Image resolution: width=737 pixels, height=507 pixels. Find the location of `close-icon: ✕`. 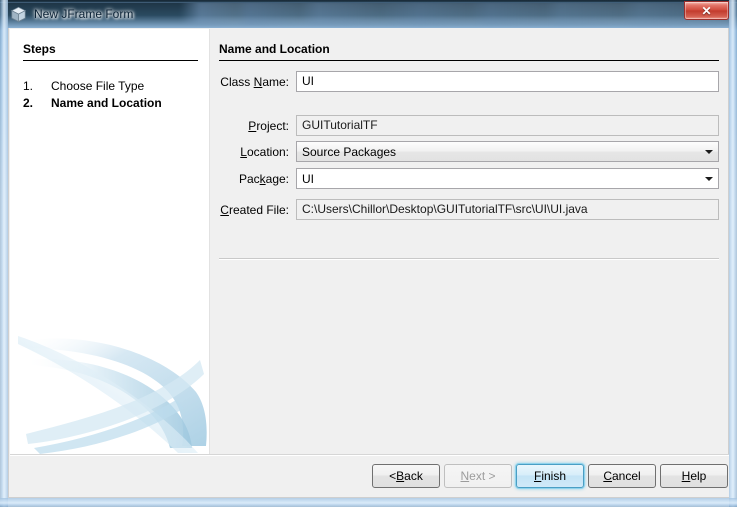

close-icon: ✕ is located at coordinates (706, 10).